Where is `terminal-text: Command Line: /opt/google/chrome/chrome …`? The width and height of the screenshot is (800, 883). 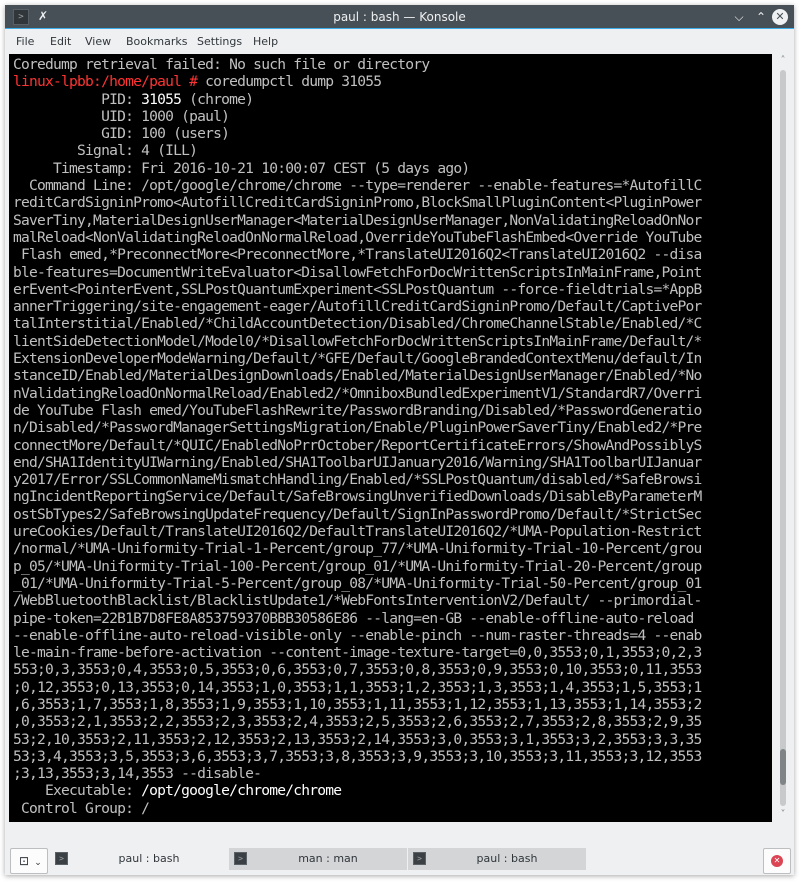
terminal-text: Command Line: /opt/google/chrome/chrome … is located at coordinates (357, 186).